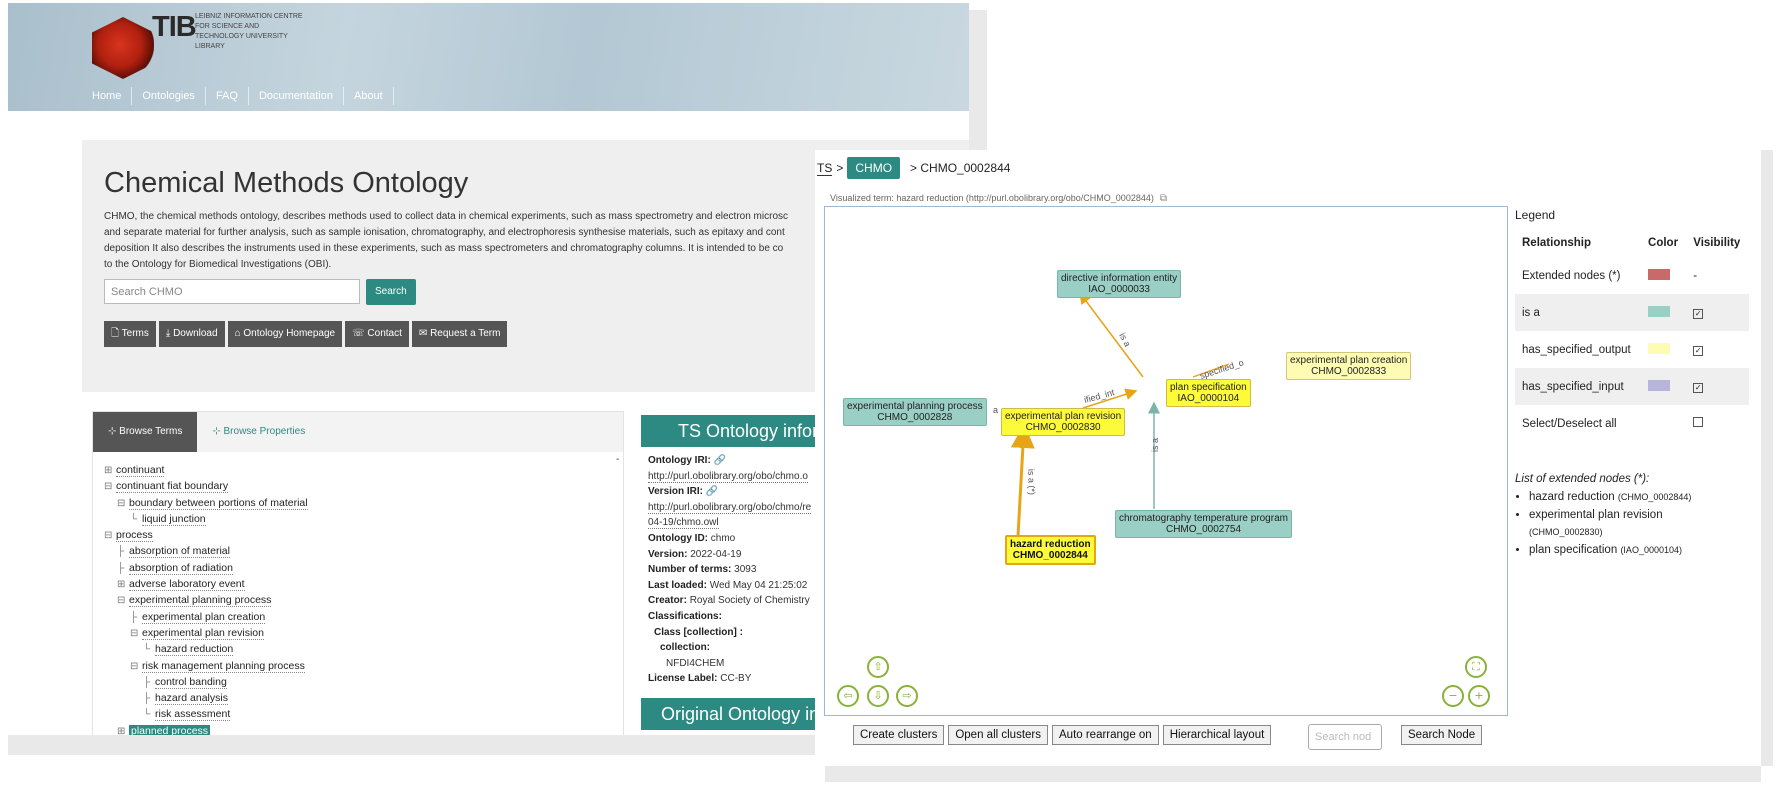  I want to click on tree-node-label: control banding, so click(191, 682).